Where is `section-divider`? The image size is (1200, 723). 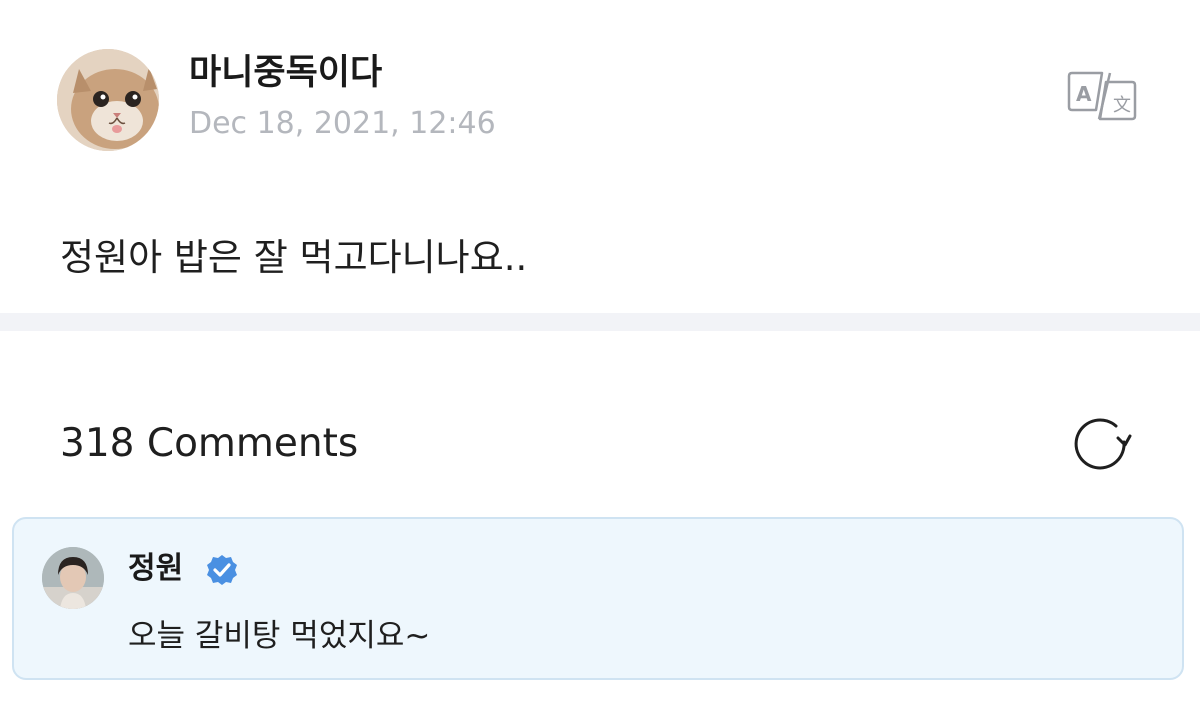
section-divider is located at coordinates (600, 322).